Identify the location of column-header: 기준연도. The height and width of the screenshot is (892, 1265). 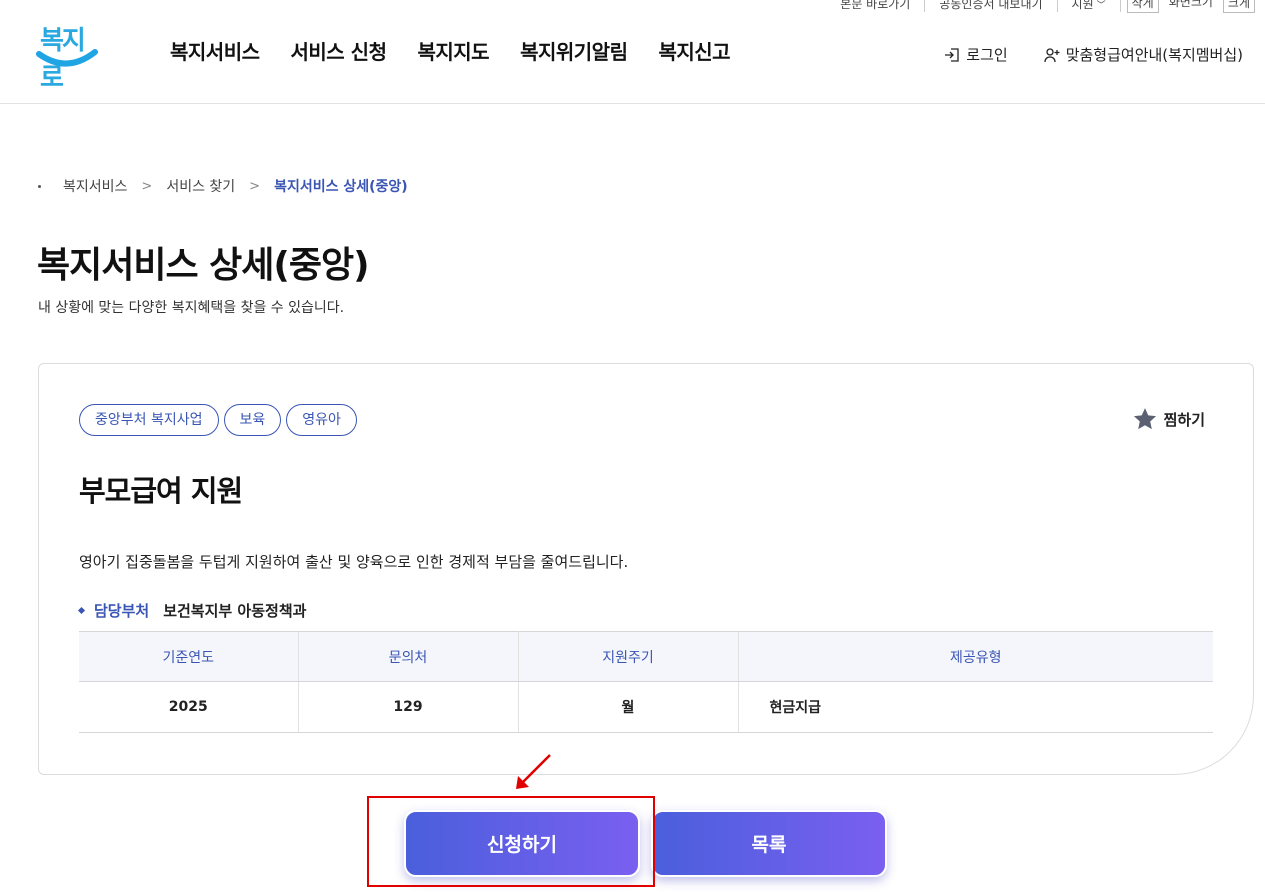
(189, 656).